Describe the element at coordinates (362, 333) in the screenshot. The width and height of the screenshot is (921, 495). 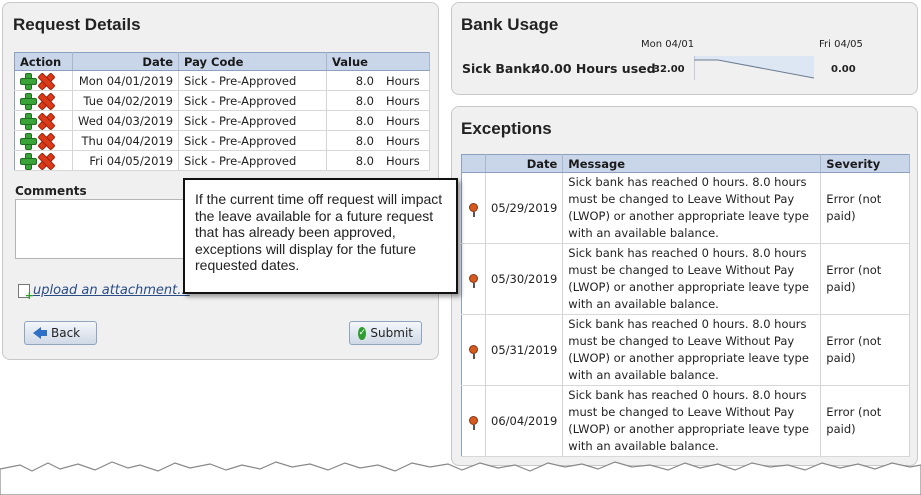
I see `check-icon: ✓` at that location.